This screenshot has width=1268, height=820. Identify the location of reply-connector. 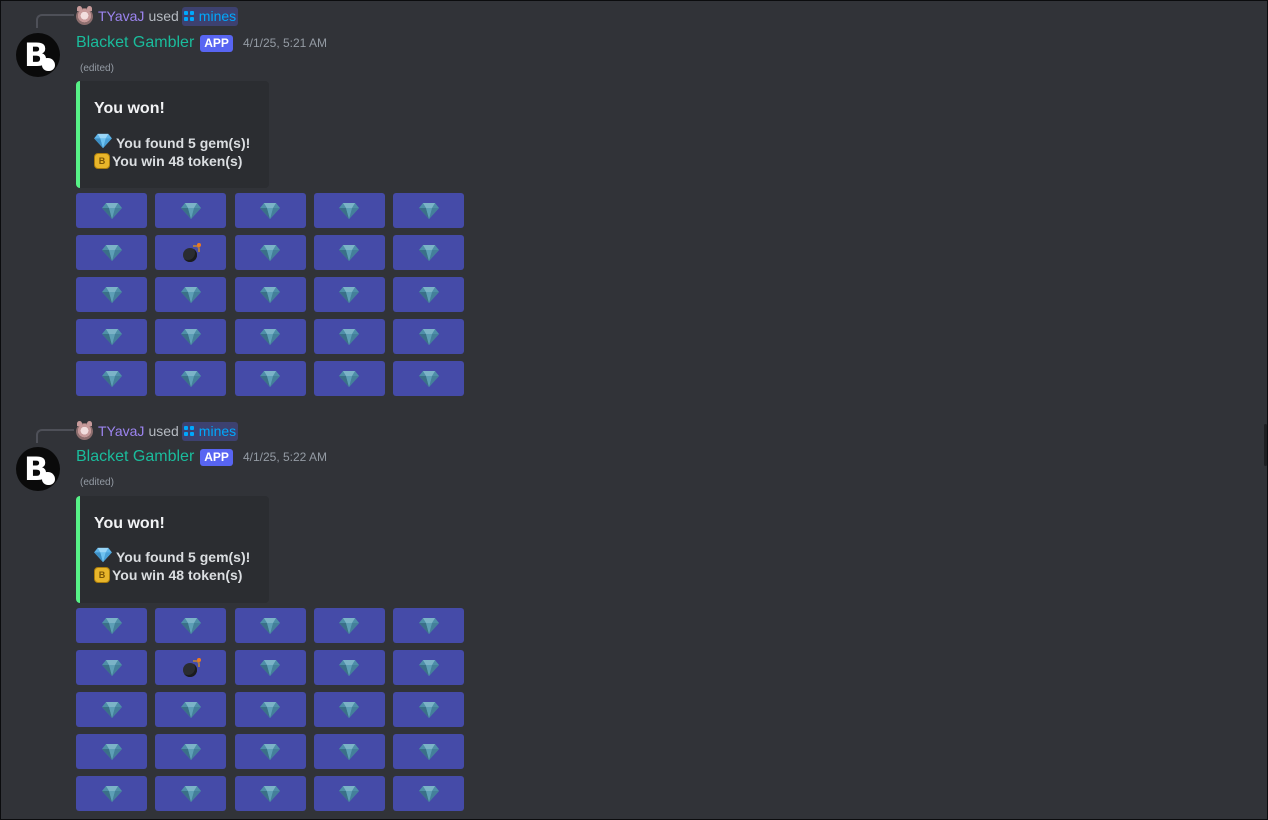
(55, 436).